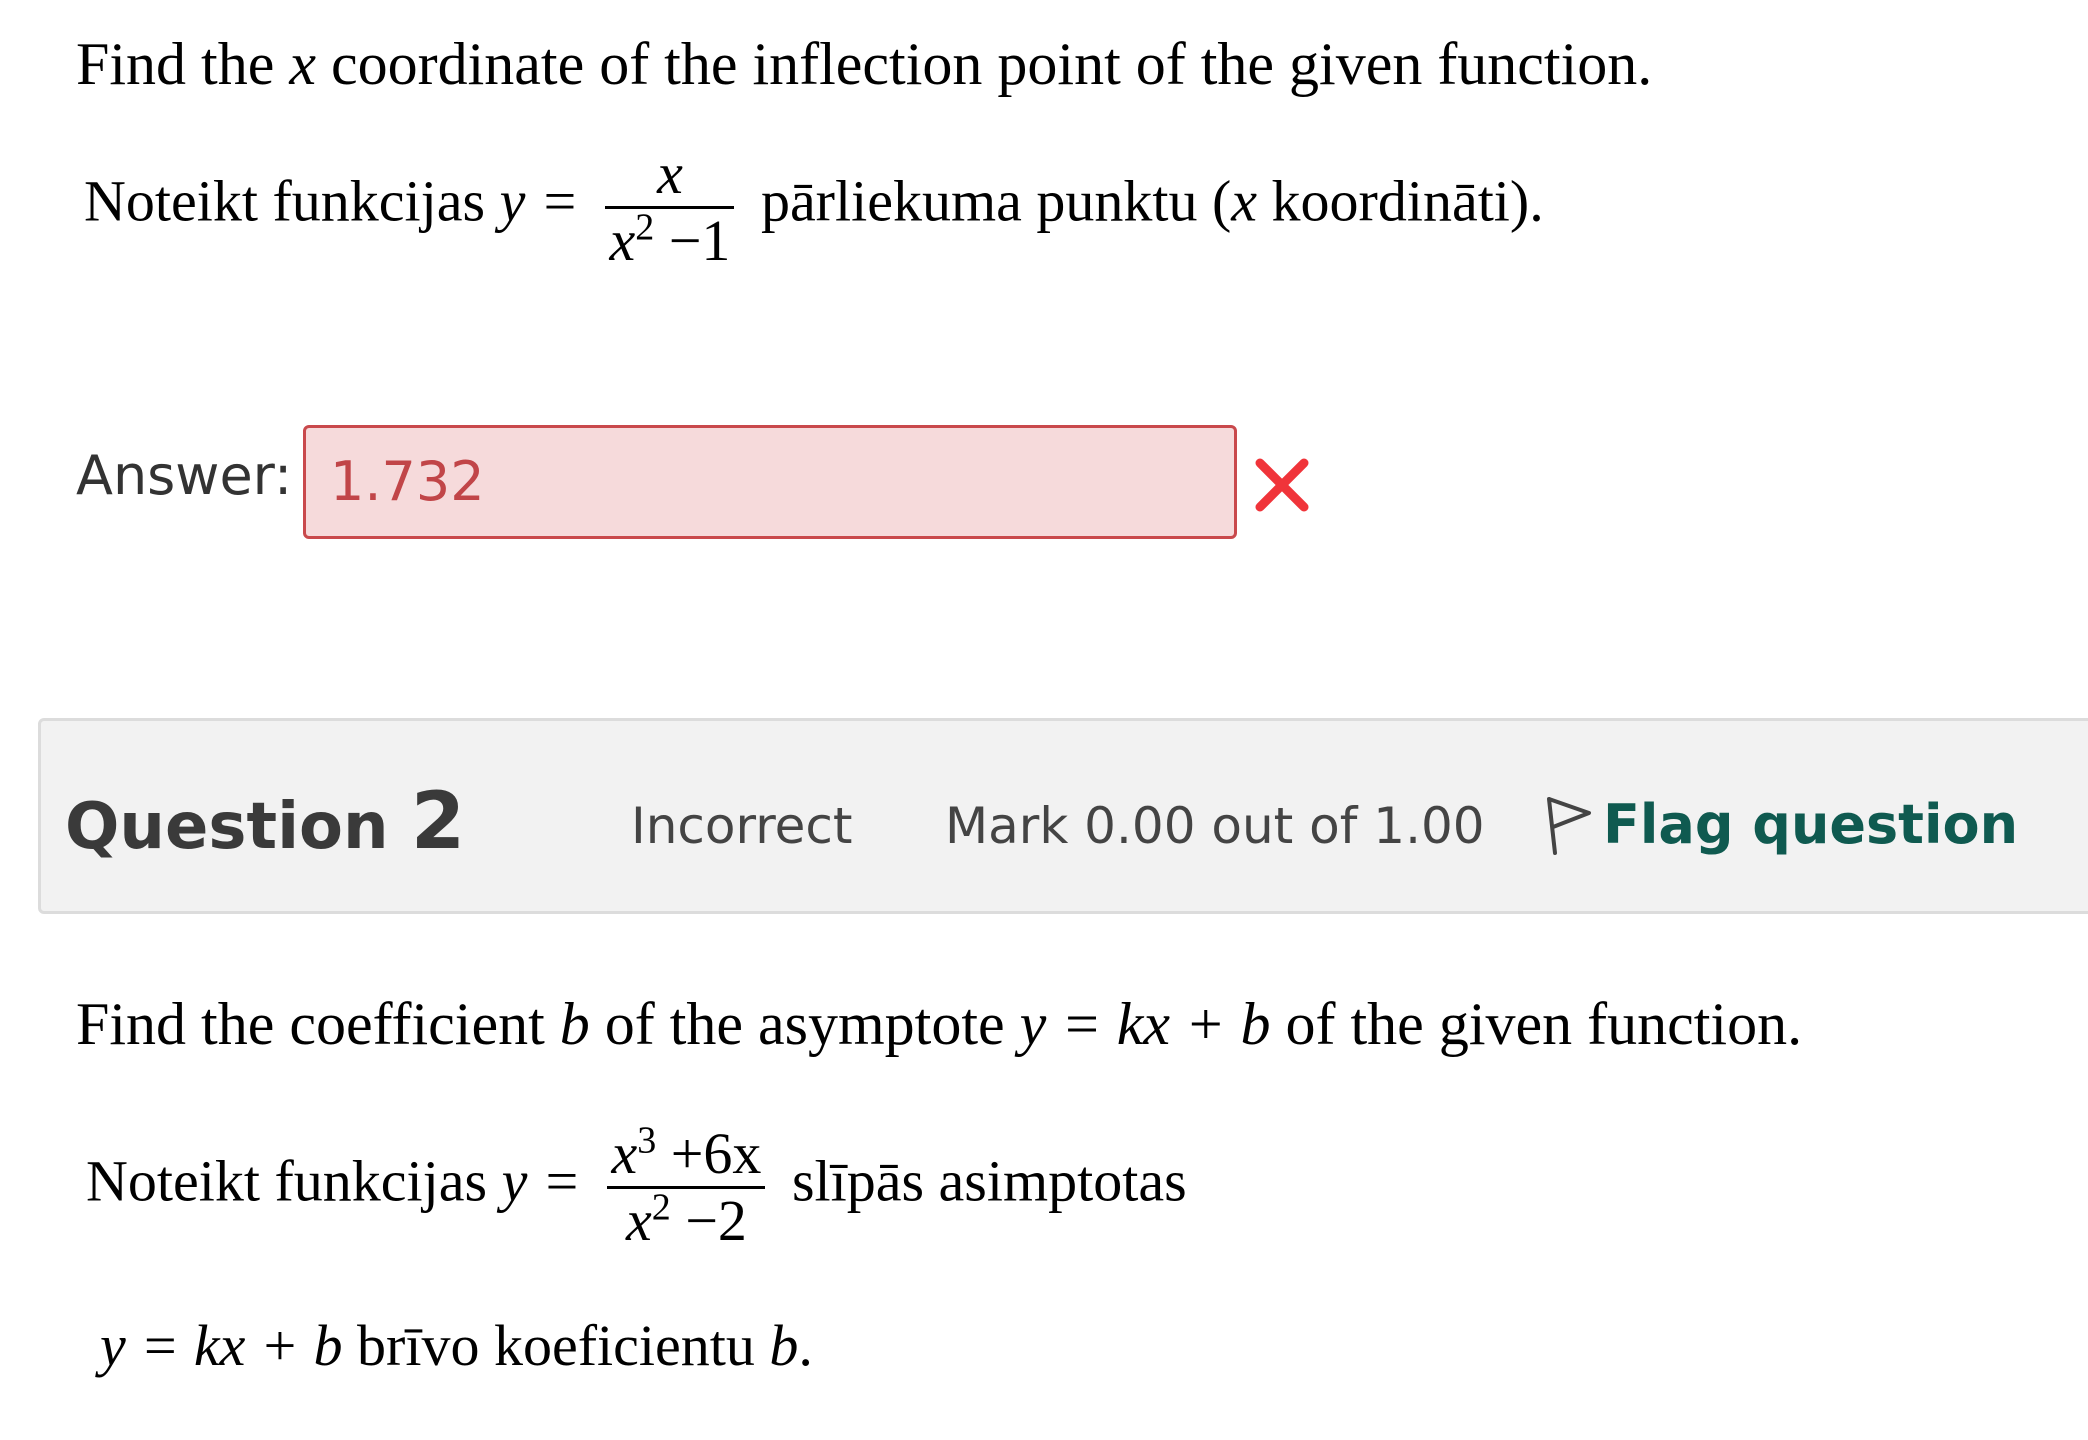  I want to click on formula-text: slīpās asimptotas, so click(989, 1181).